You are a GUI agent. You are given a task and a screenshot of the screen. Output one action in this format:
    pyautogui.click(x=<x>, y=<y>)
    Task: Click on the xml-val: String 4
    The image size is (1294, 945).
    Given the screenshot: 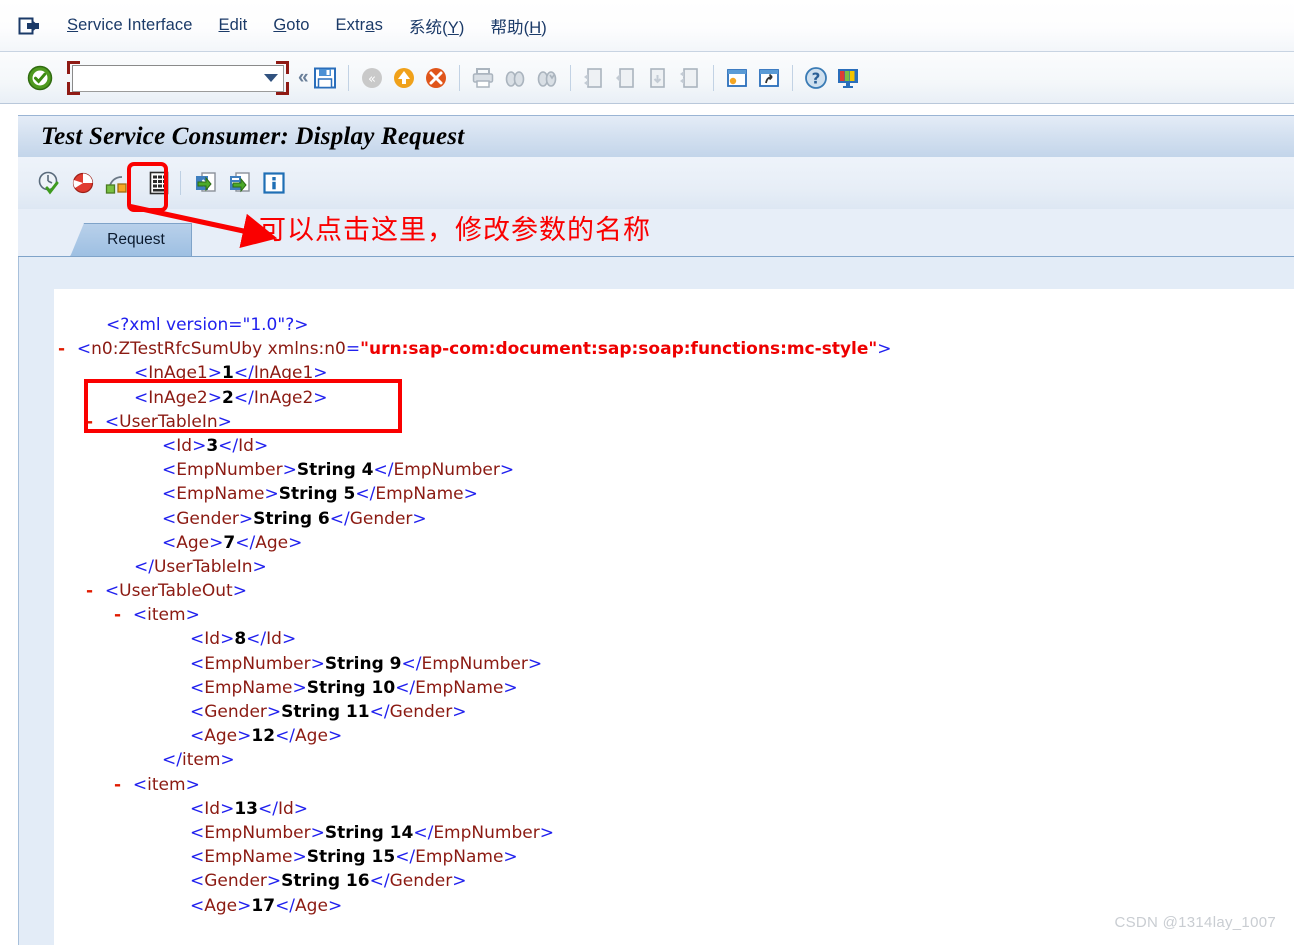 What is the action you would take?
    pyautogui.click(x=335, y=470)
    